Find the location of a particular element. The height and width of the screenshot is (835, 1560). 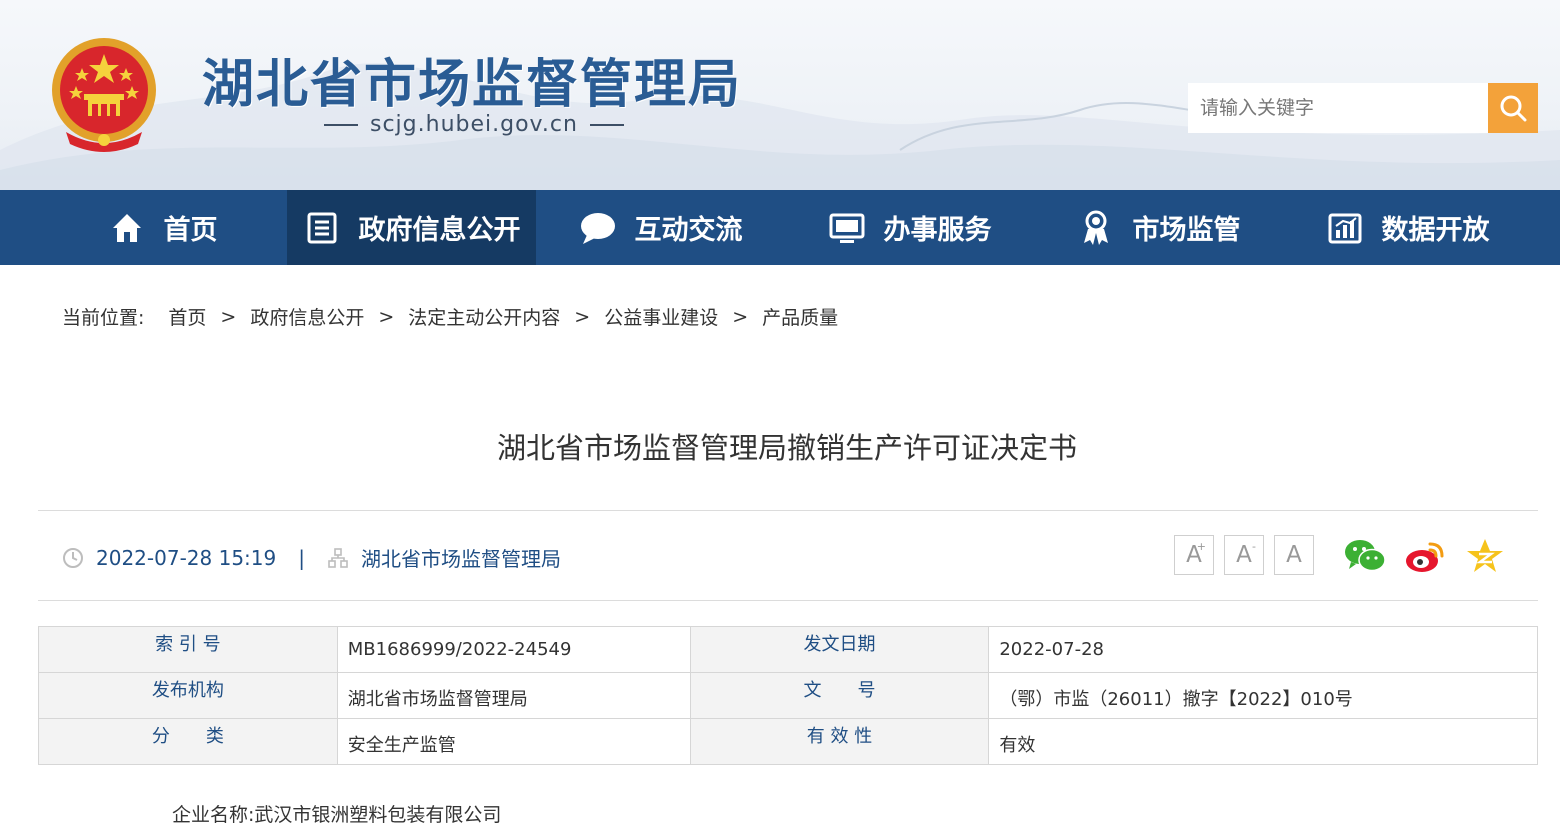

document-number-value: （鄂）市监（26011）撤字【2022】010号 is located at coordinates (1263, 695).